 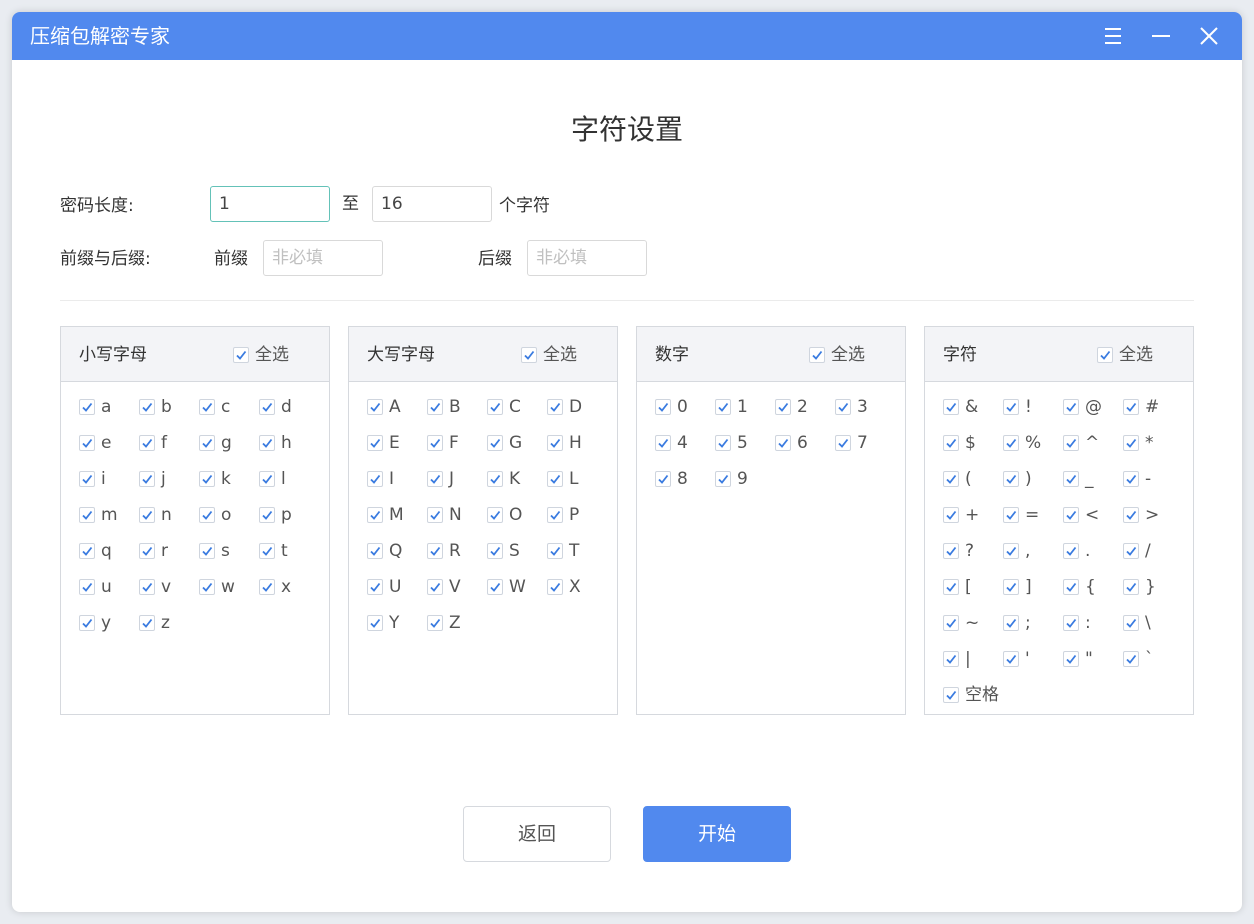 What do you see at coordinates (107, 587) in the screenshot?
I see `char-option: u` at bounding box center [107, 587].